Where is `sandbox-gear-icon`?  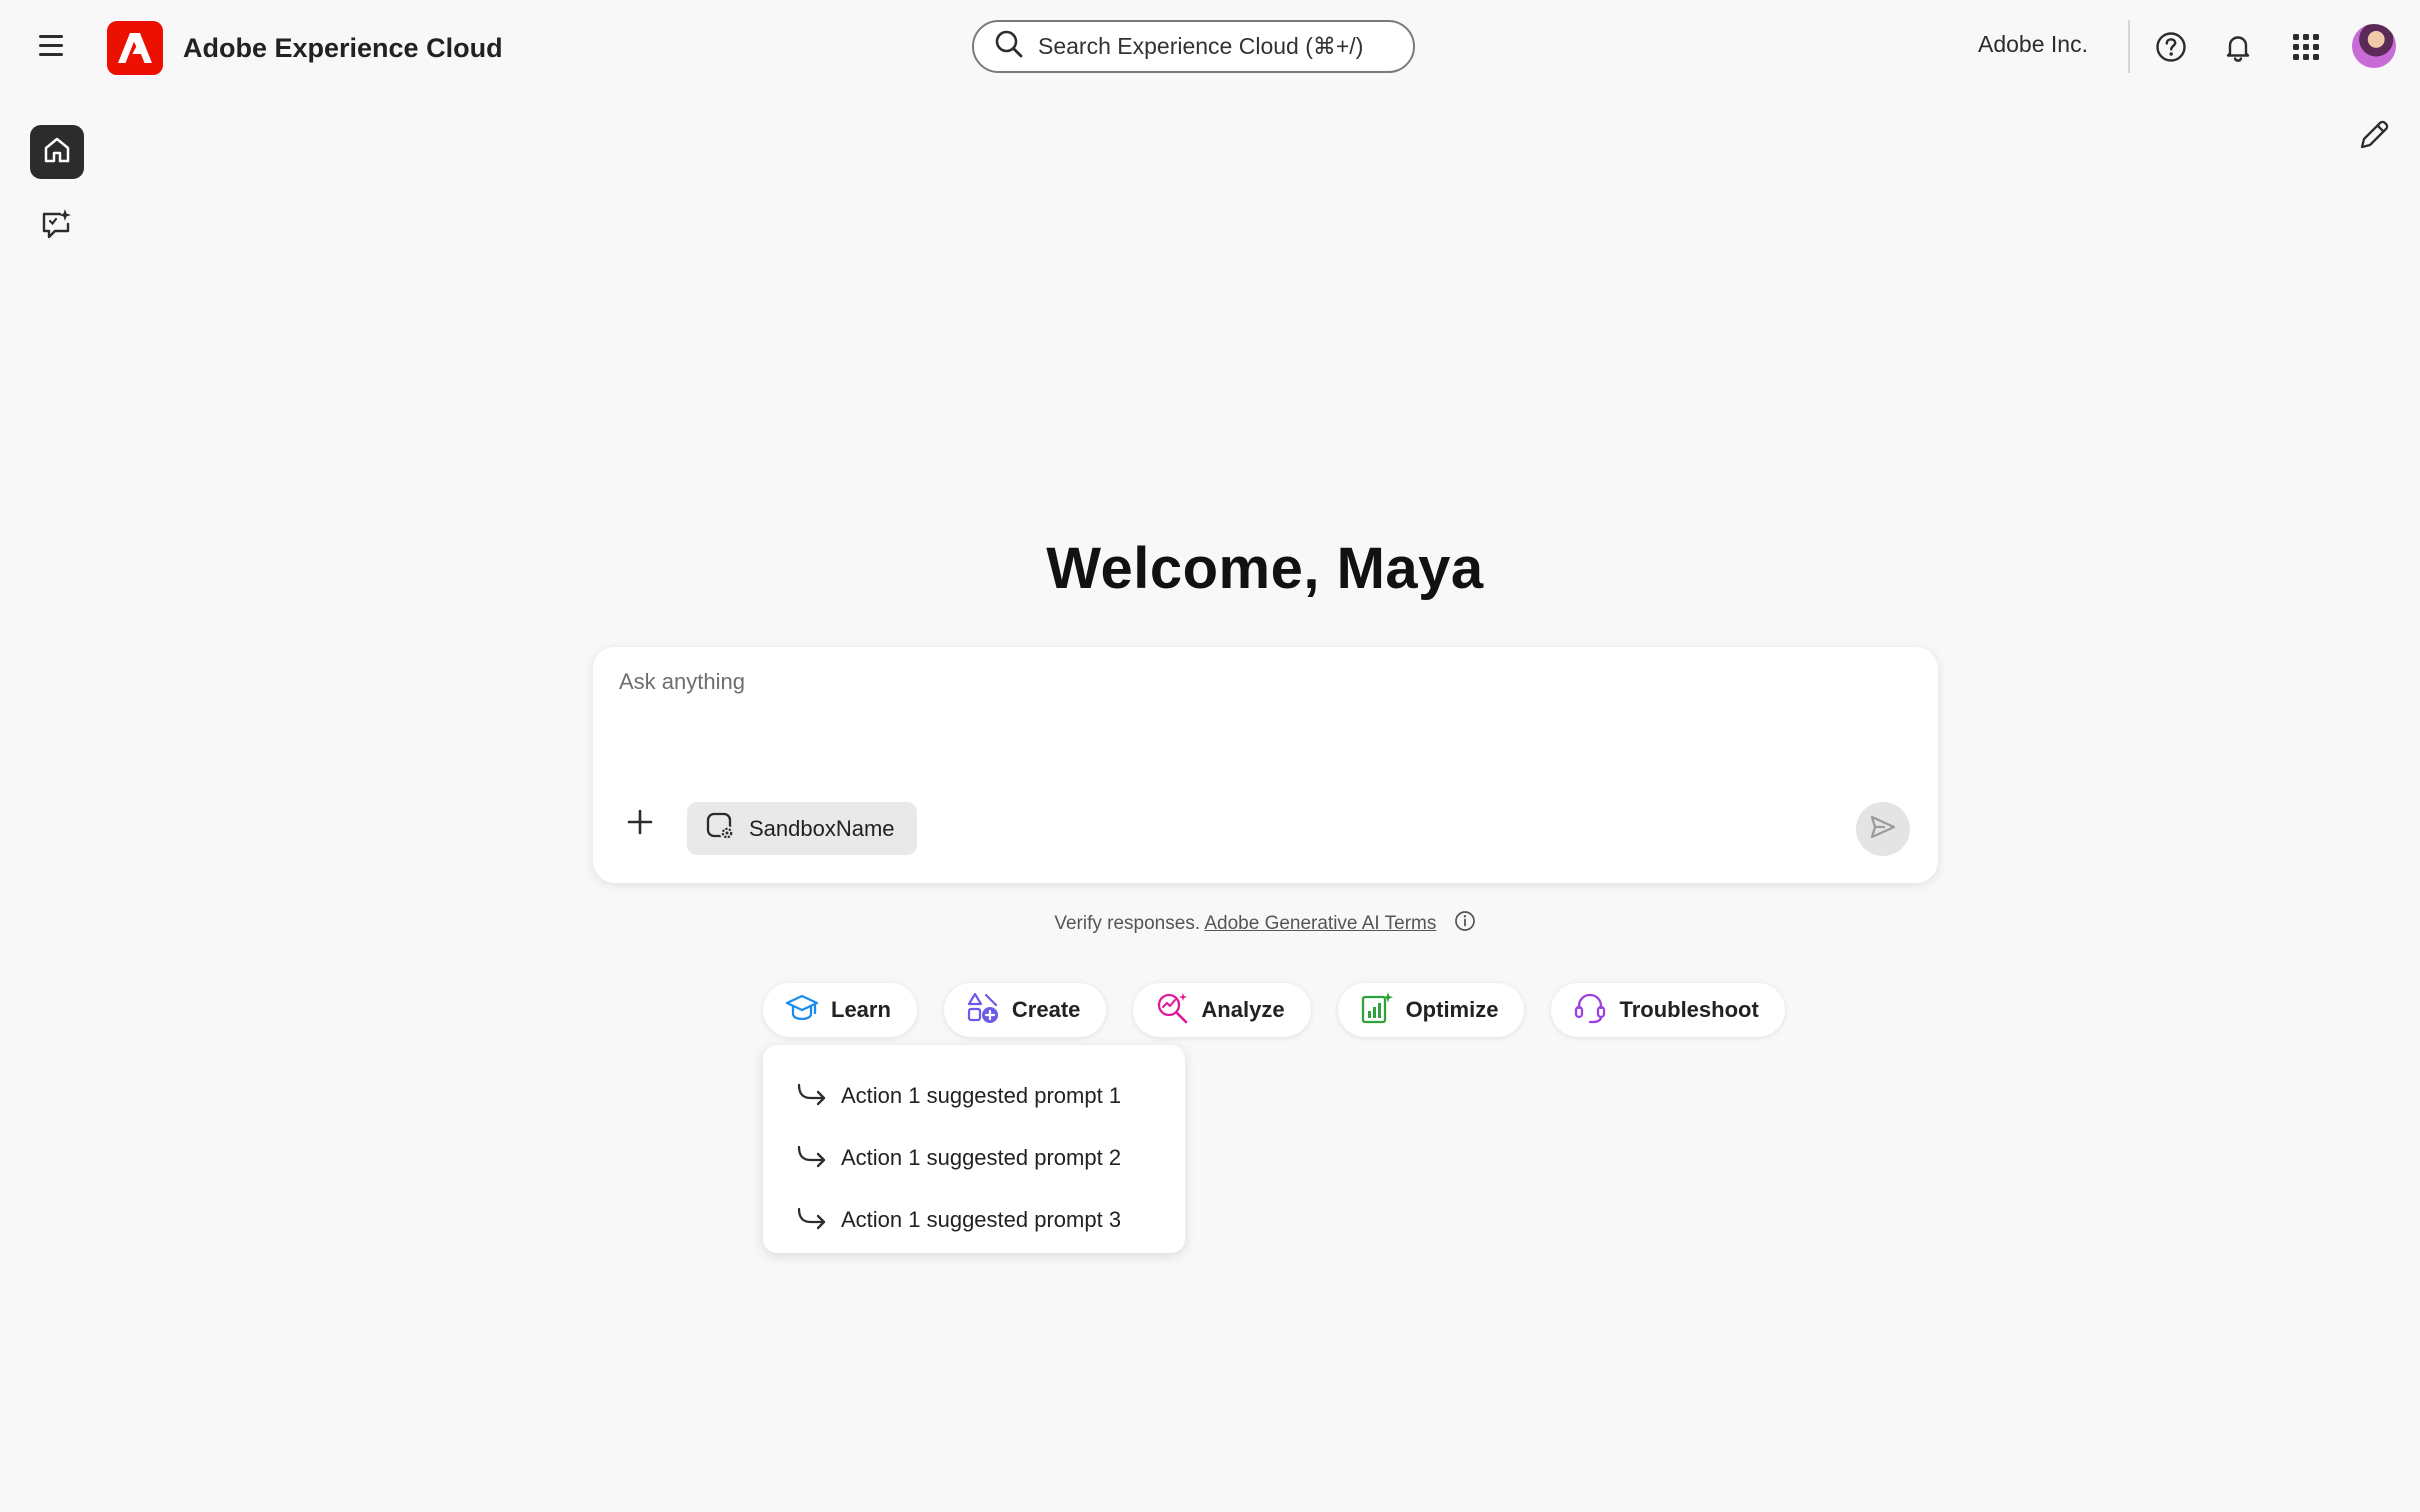 sandbox-gear-icon is located at coordinates (721, 828).